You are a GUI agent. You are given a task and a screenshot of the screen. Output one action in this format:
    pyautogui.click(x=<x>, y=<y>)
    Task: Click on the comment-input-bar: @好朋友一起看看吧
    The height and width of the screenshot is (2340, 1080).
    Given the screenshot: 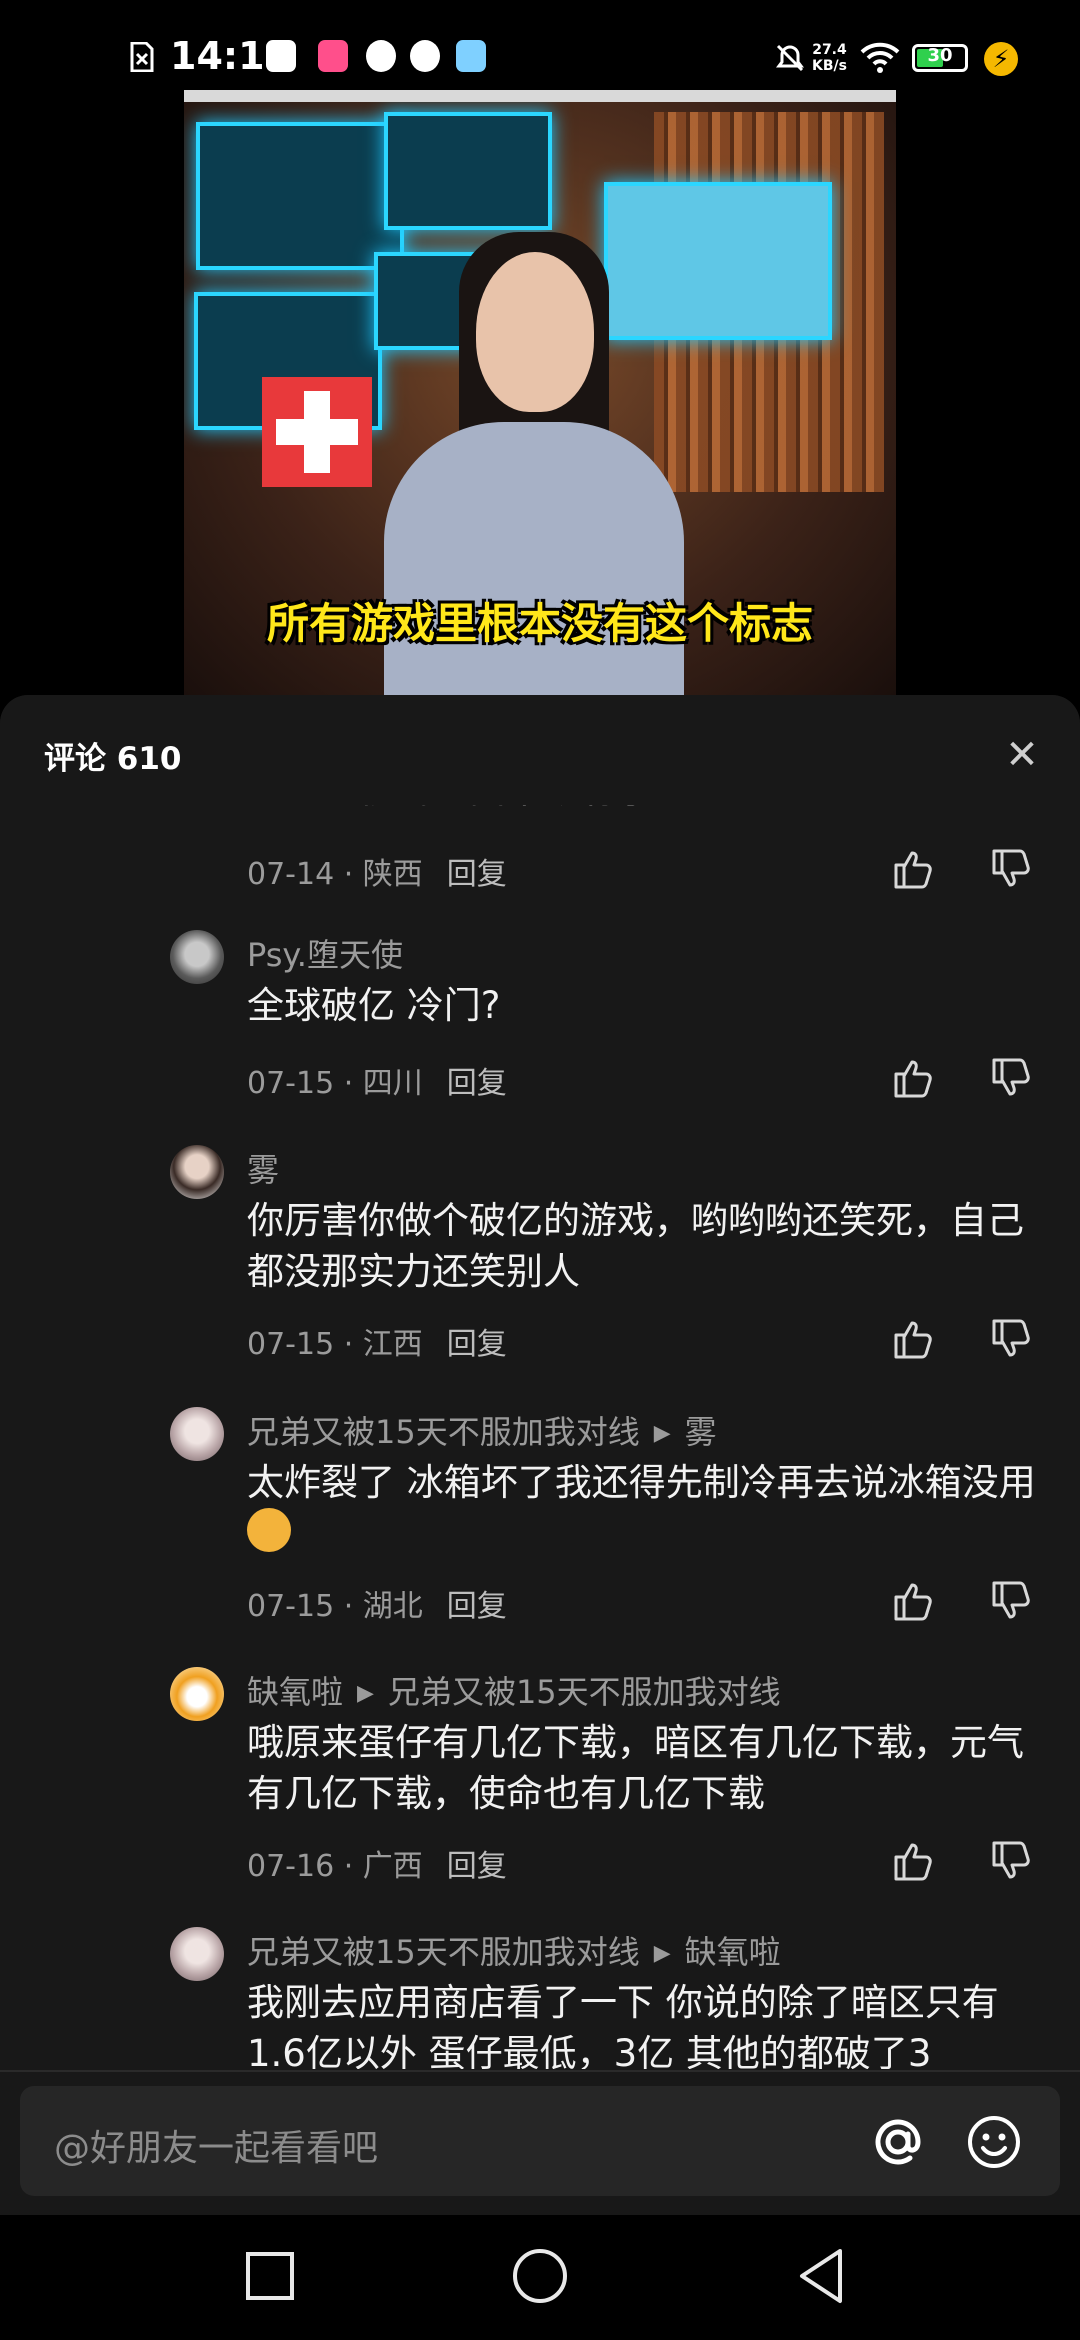 What is the action you would take?
    pyautogui.click(x=540, y=2142)
    